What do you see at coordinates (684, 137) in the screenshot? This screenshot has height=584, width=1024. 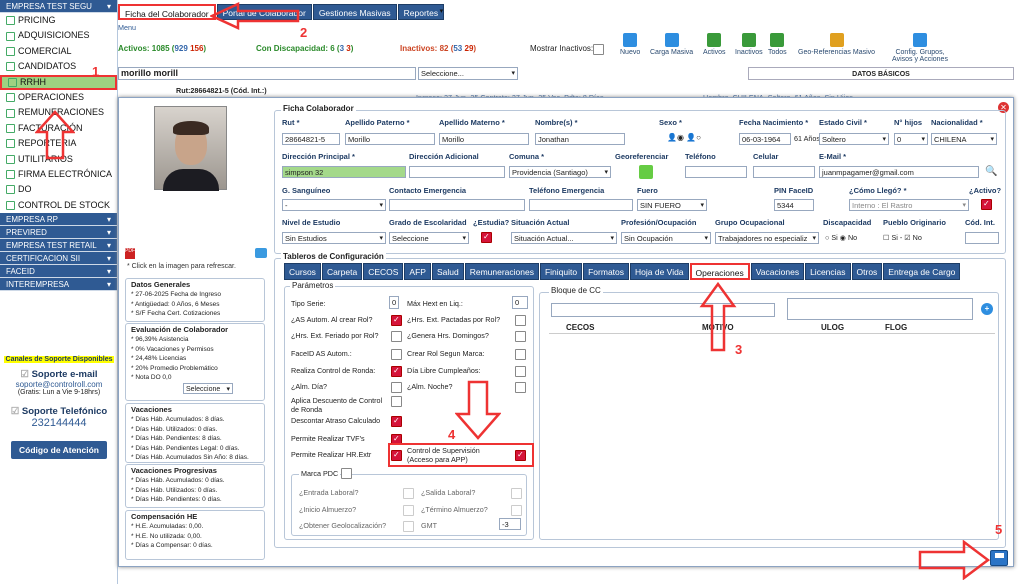 I see `sexo-options: 👤◉ 👤○` at bounding box center [684, 137].